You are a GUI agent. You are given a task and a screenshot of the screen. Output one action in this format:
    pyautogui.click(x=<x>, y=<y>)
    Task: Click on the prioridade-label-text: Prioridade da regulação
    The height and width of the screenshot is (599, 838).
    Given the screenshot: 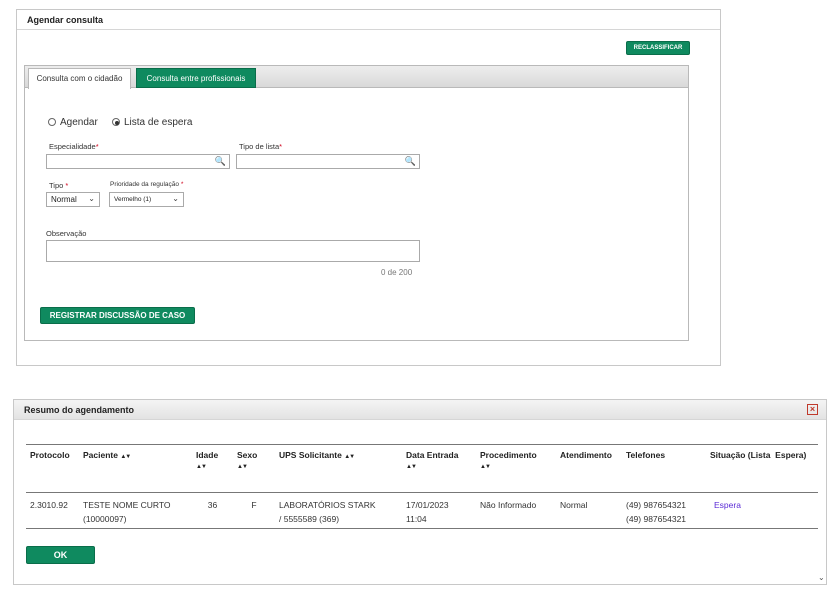 What is the action you would take?
    pyautogui.click(x=145, y=184)
    